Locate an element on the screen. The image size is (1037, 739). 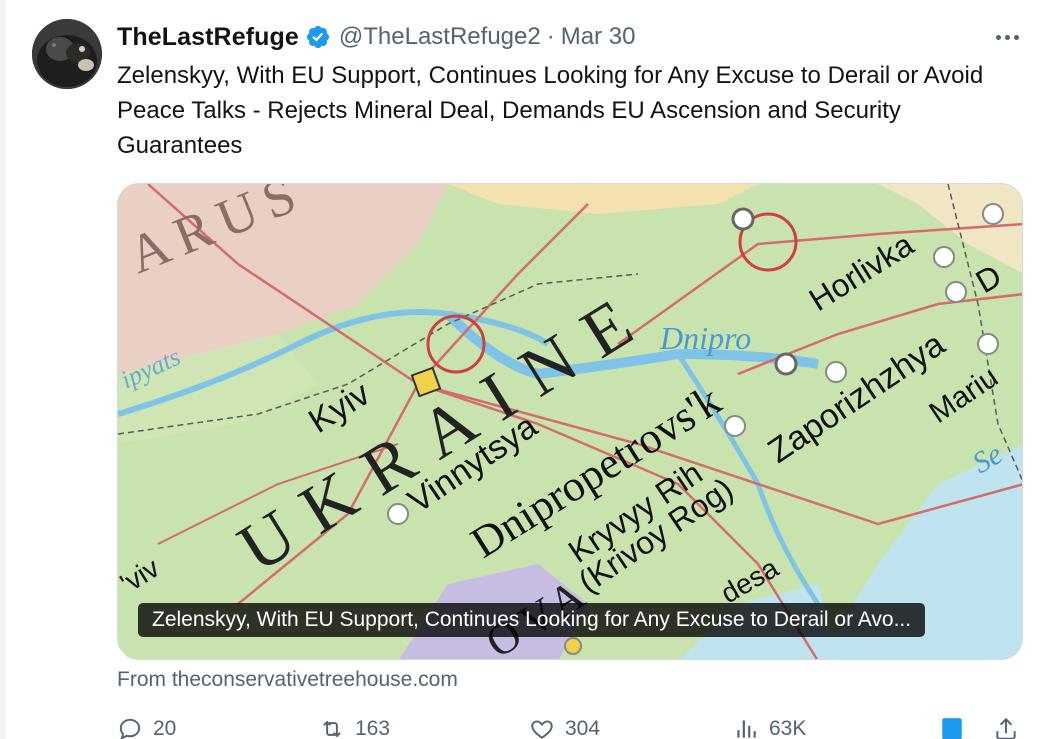
repost-icon is located at coordinates (332, 729).